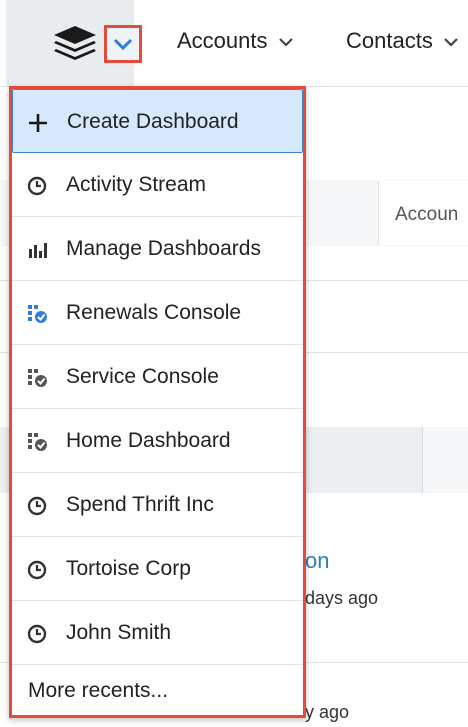  What do you see at coordinates (222, 40) in the screenshot?
I see `nav-tab-label: Accounts` at bounding box center [222, 40].